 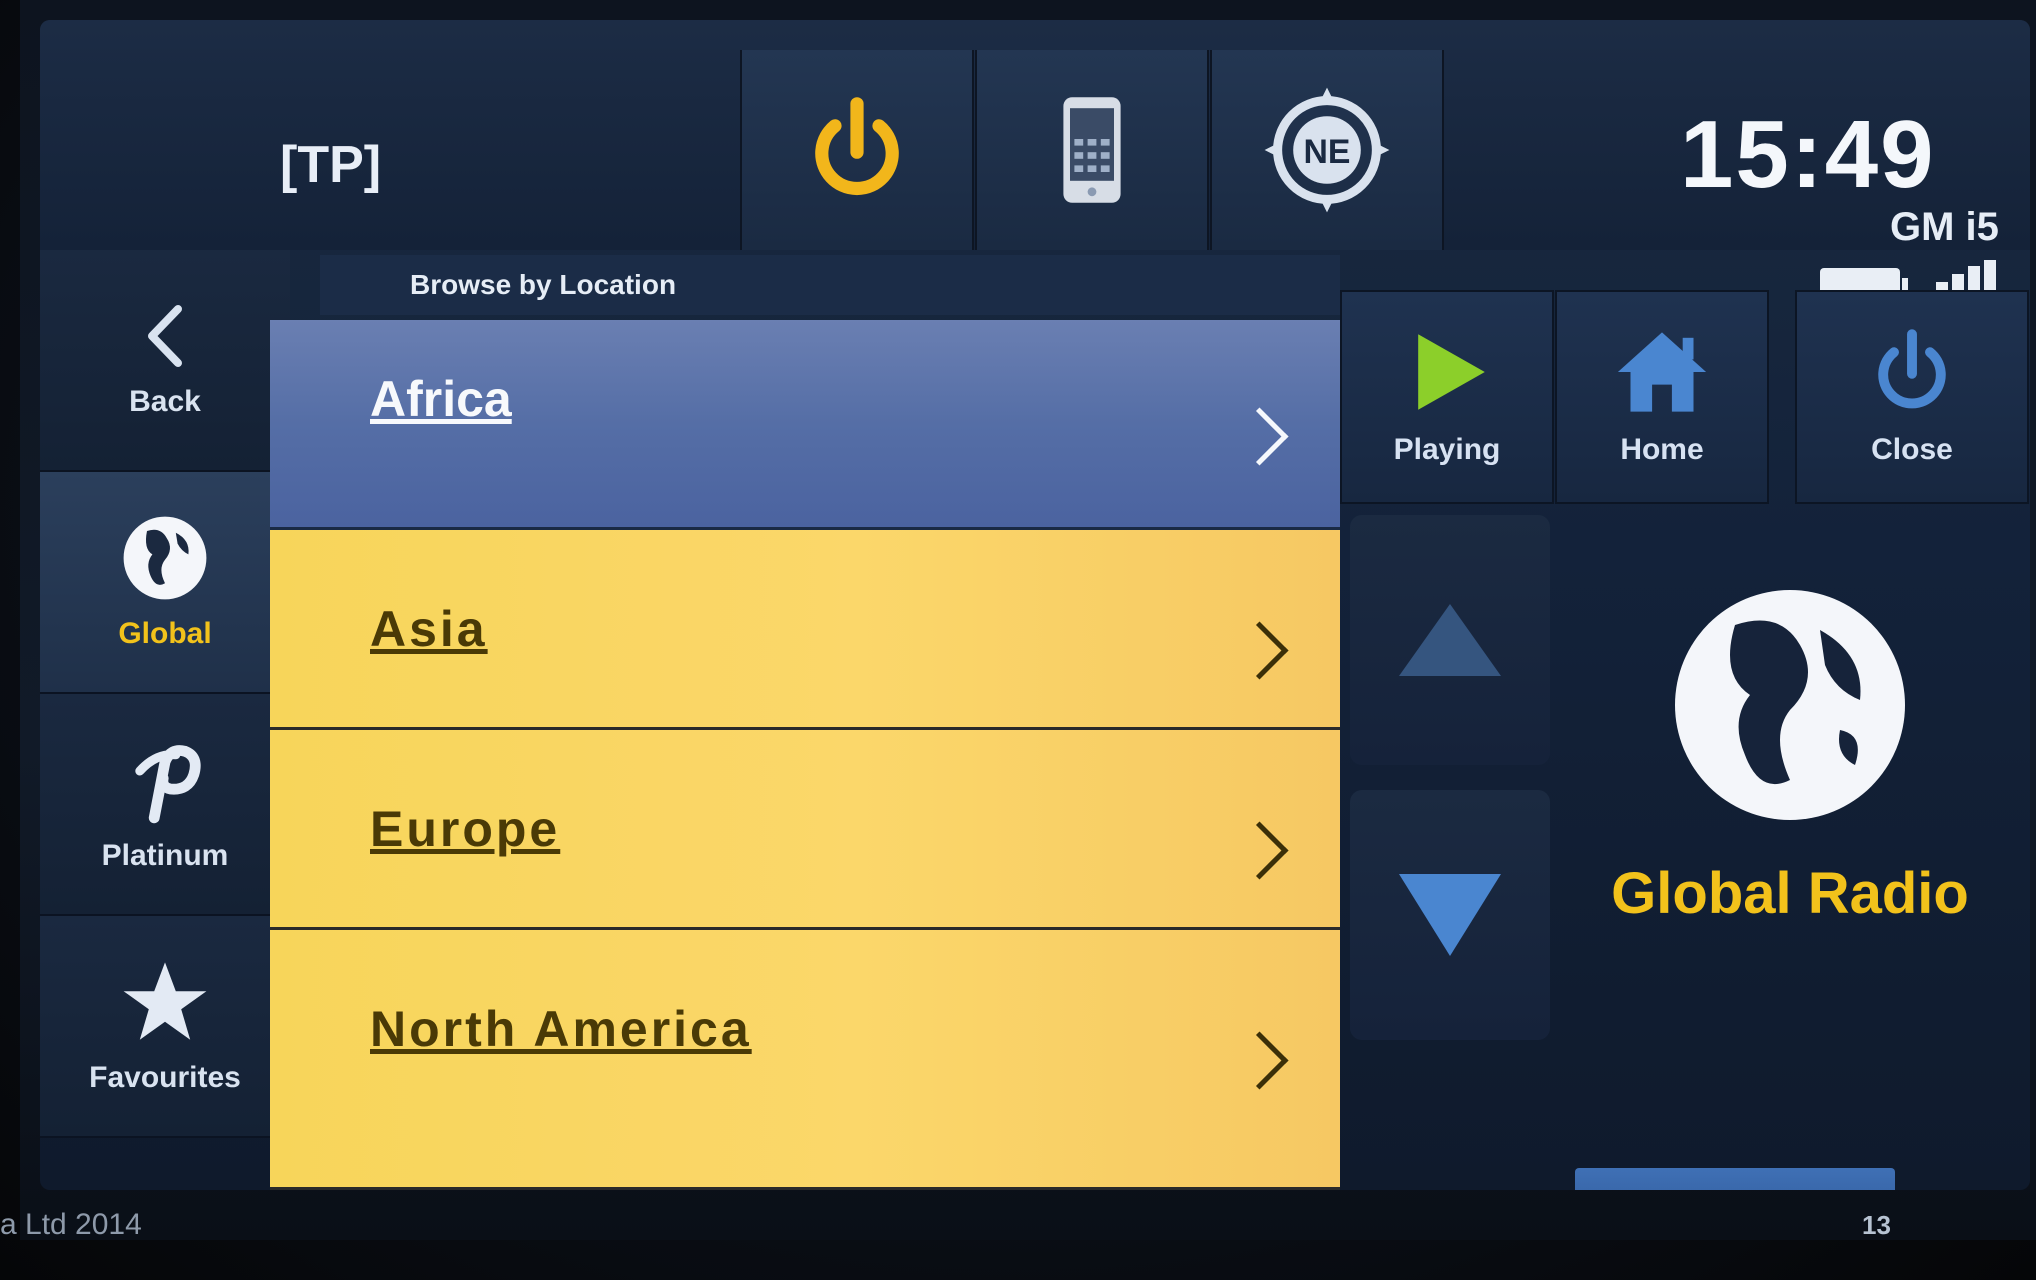 I want to click on compass-heading: NE, so click(x=1327, y=152).